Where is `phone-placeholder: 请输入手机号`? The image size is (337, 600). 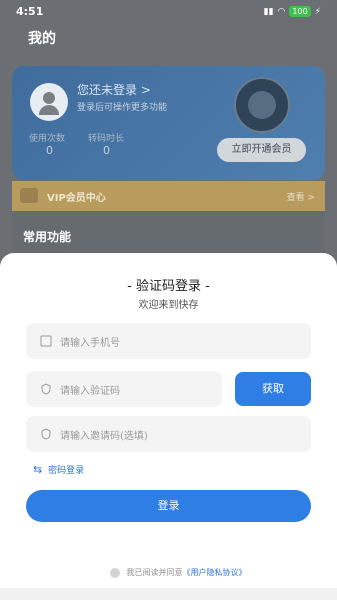
phone-placeholder: 请输入手机号 is located at coordinates (90, 343).